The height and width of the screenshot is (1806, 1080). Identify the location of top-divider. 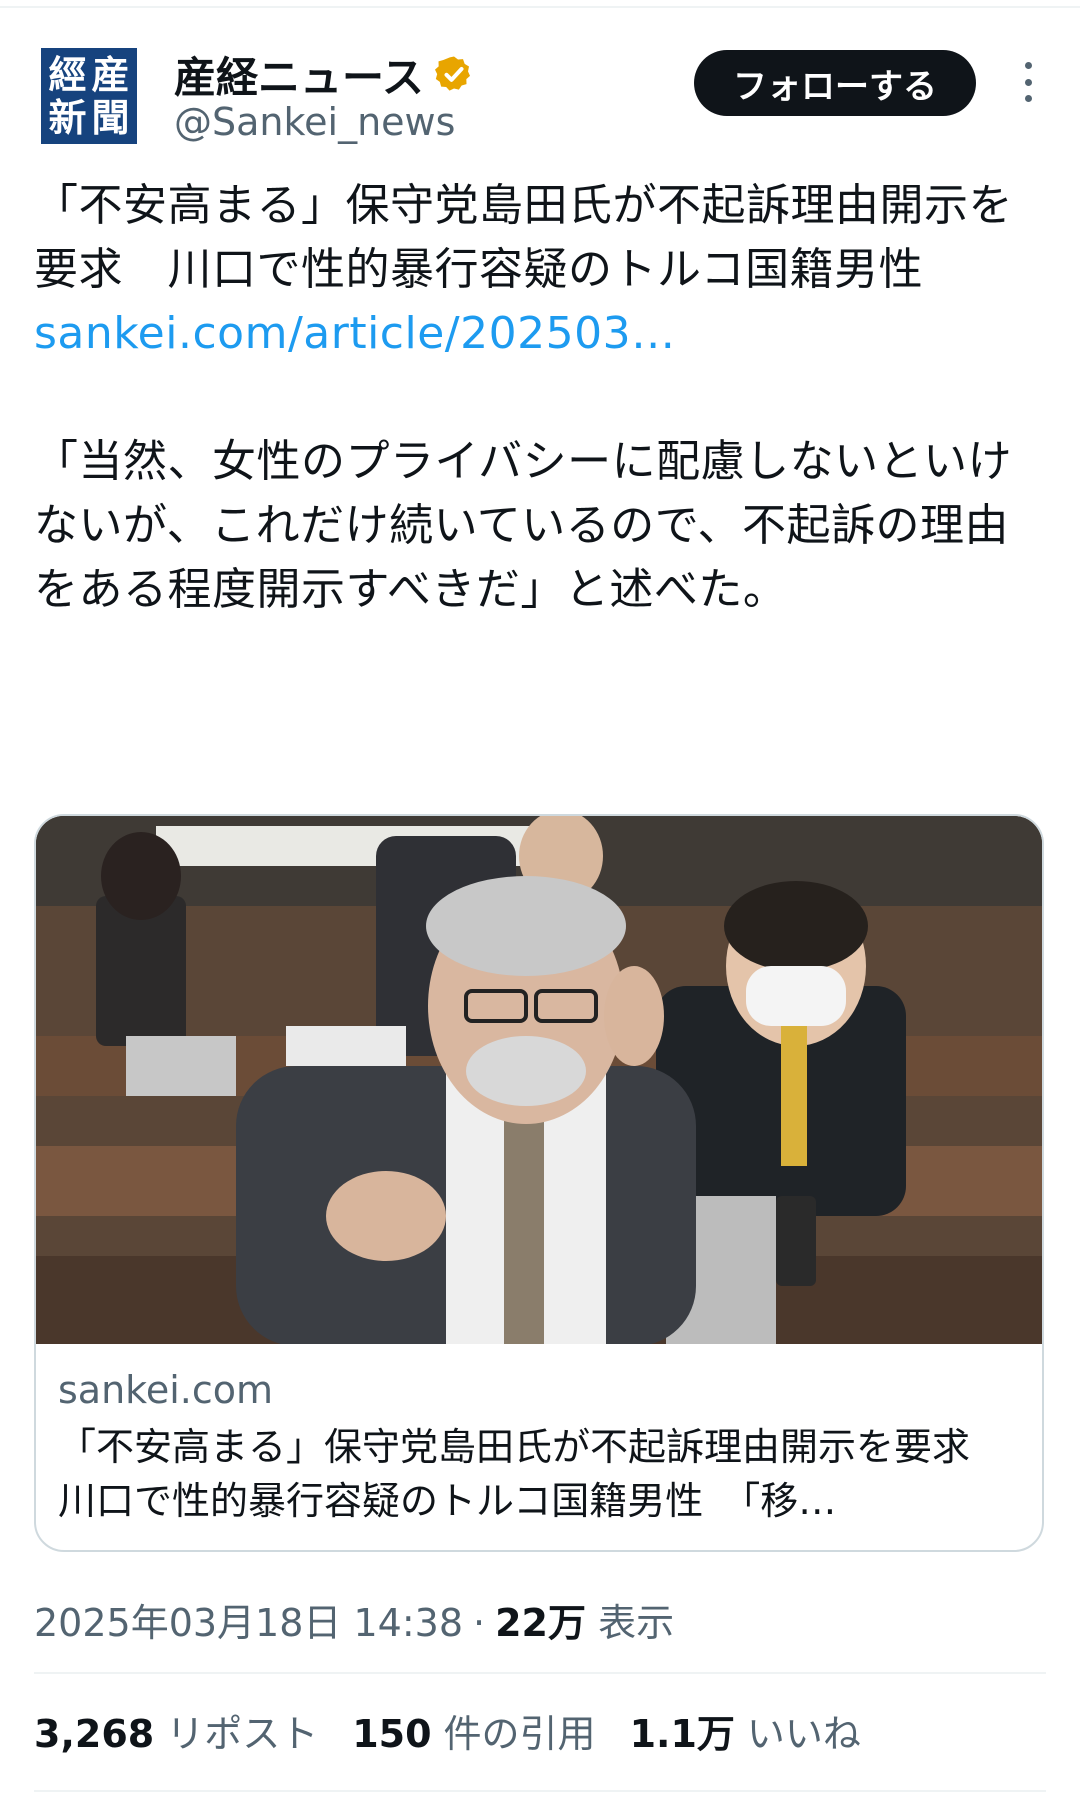
(540, 7).